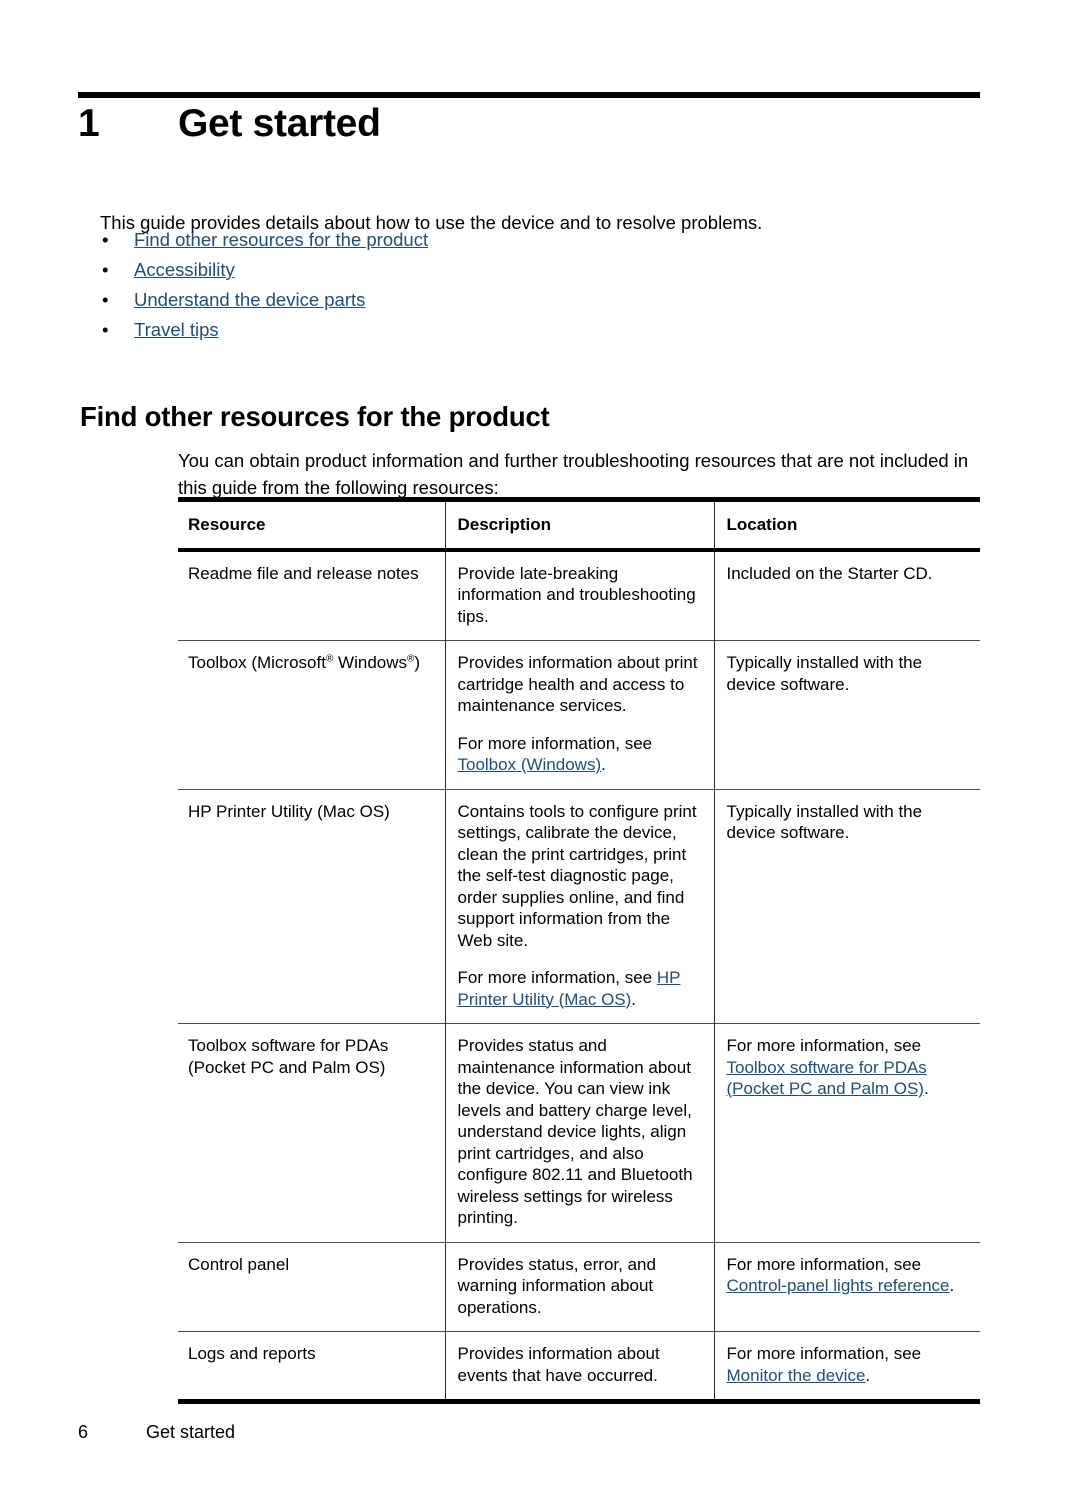 Image resolution: width=1080 pixels, height=1495 pixels. What do you see at coordinates (846, 524) in the screenshot?
I see `column-header-location: Location` at bounding box center [846, 524].